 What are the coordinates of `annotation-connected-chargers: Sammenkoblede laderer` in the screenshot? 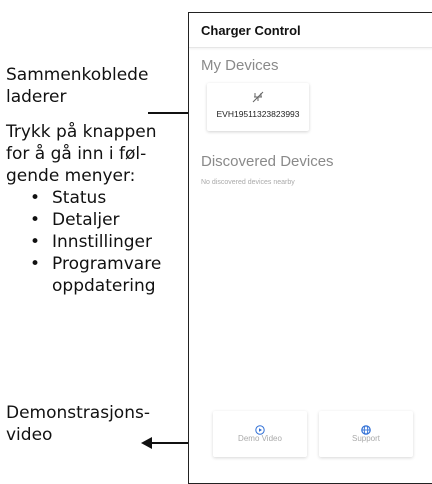 It's located at (77, 86).